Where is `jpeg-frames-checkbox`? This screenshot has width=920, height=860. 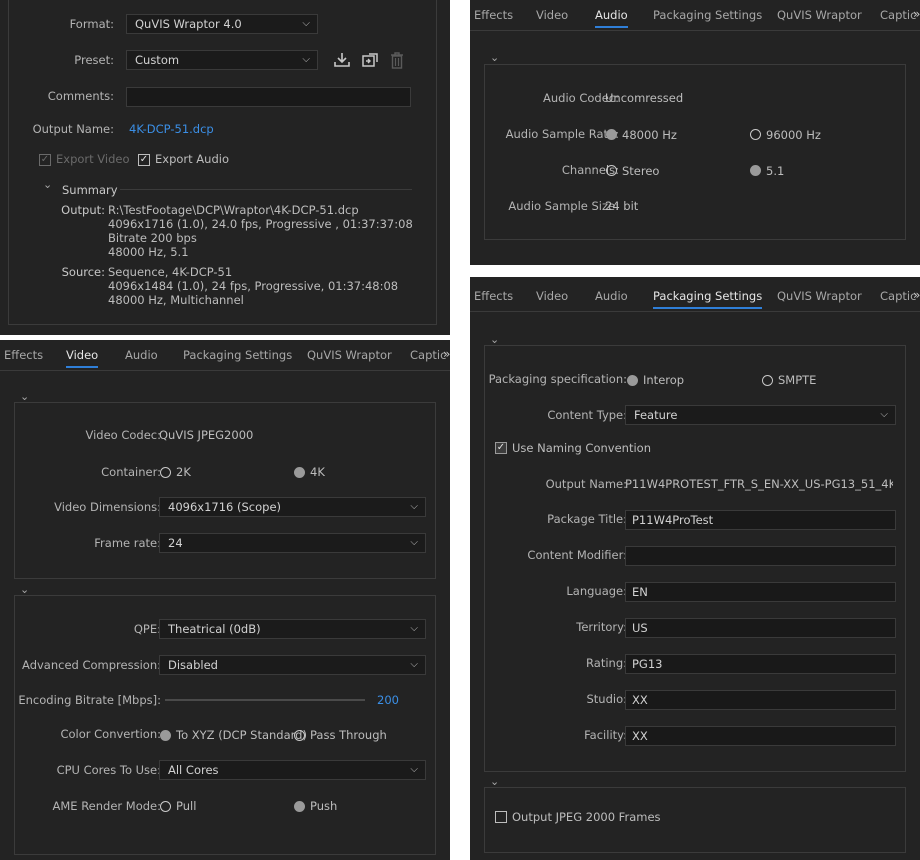
jpeg-frames-checkbox is located at coordinates (501, 817).